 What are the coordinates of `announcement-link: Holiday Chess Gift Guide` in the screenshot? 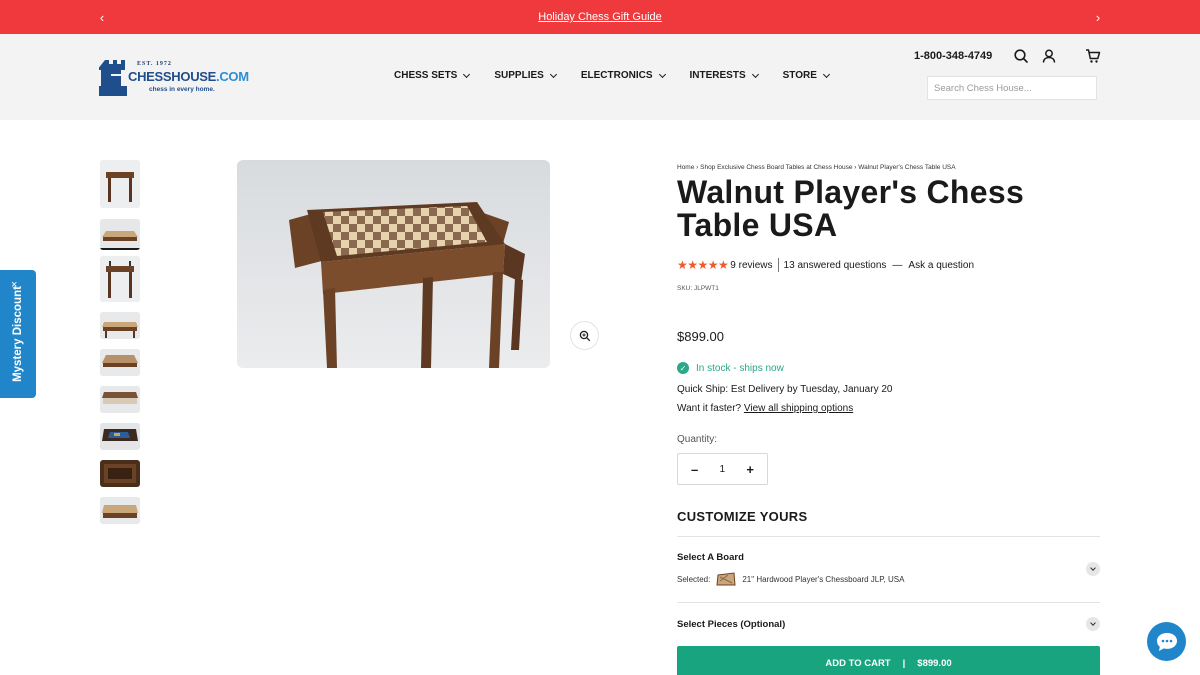 It's located at (600, 17).